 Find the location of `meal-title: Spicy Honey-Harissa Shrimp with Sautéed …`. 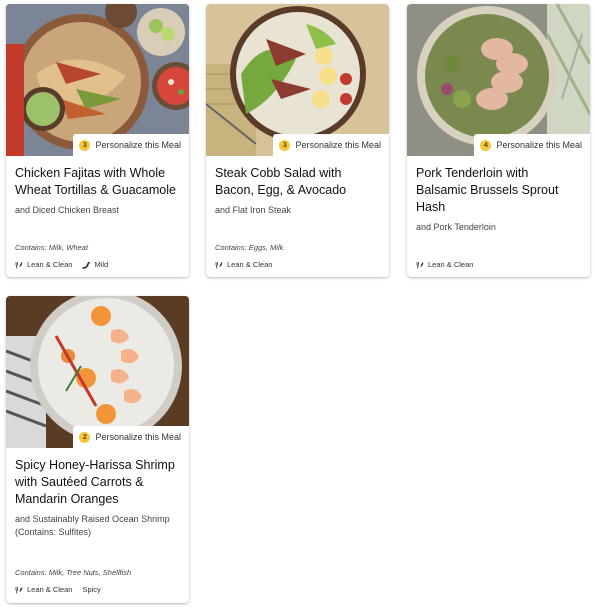

meal-title: Spicy Honey-Harissa Shrimp with Sautéed … is located at coordinates (97, 482).